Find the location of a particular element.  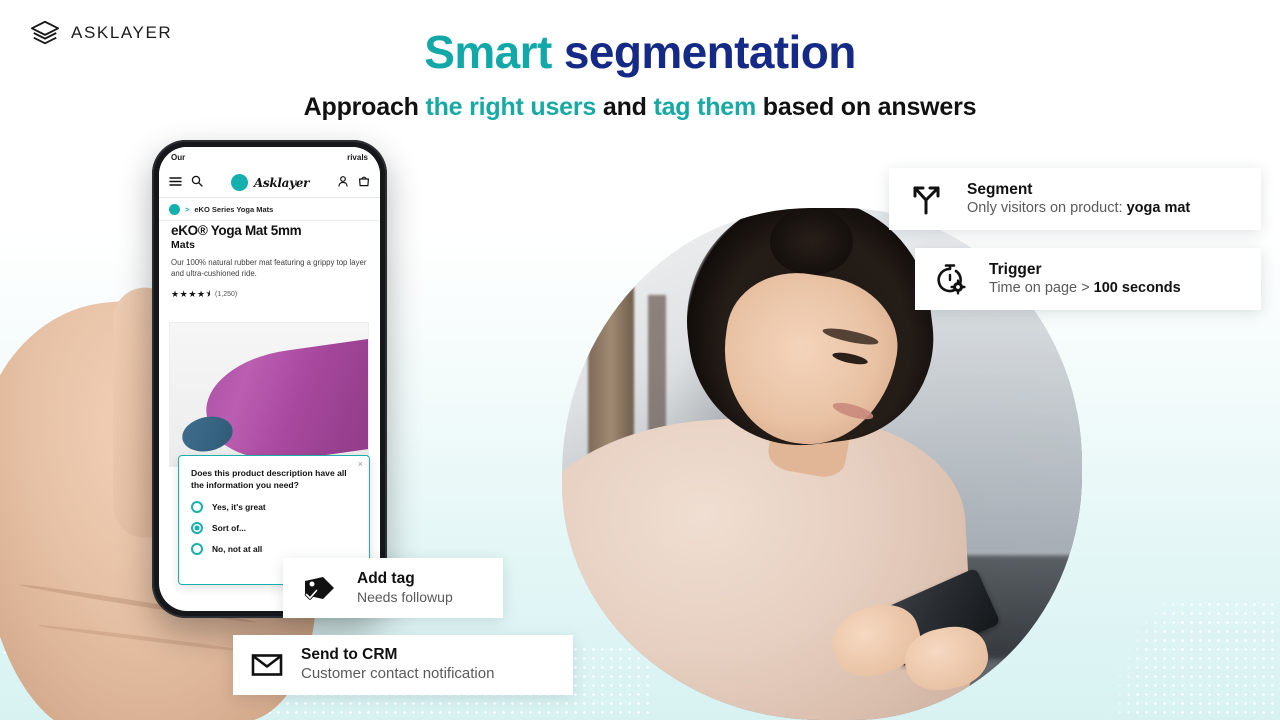

segment-card-subtitle: Only visitors on product: yoga mat is located at coordinates (1078, 209).